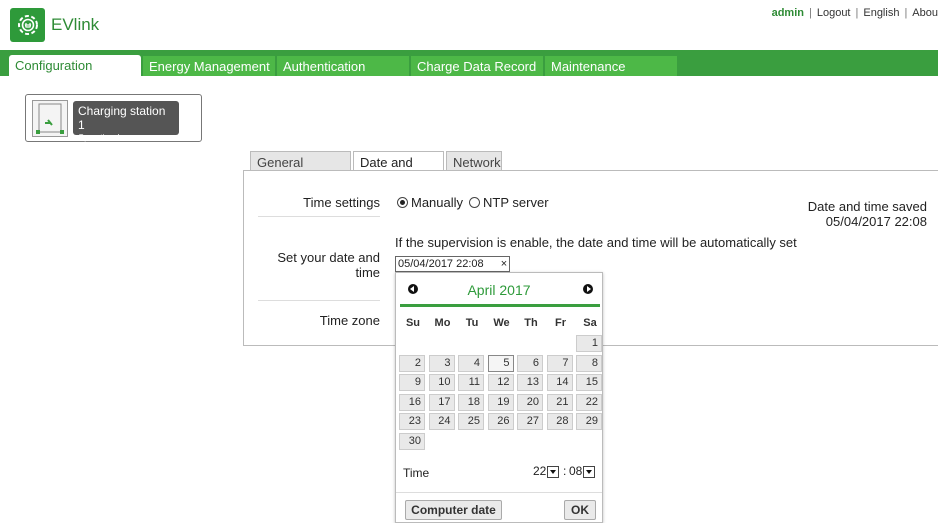  Describe the element at coordinates (788, 13) in the screenshot. I see `user-link: admin` at that location.